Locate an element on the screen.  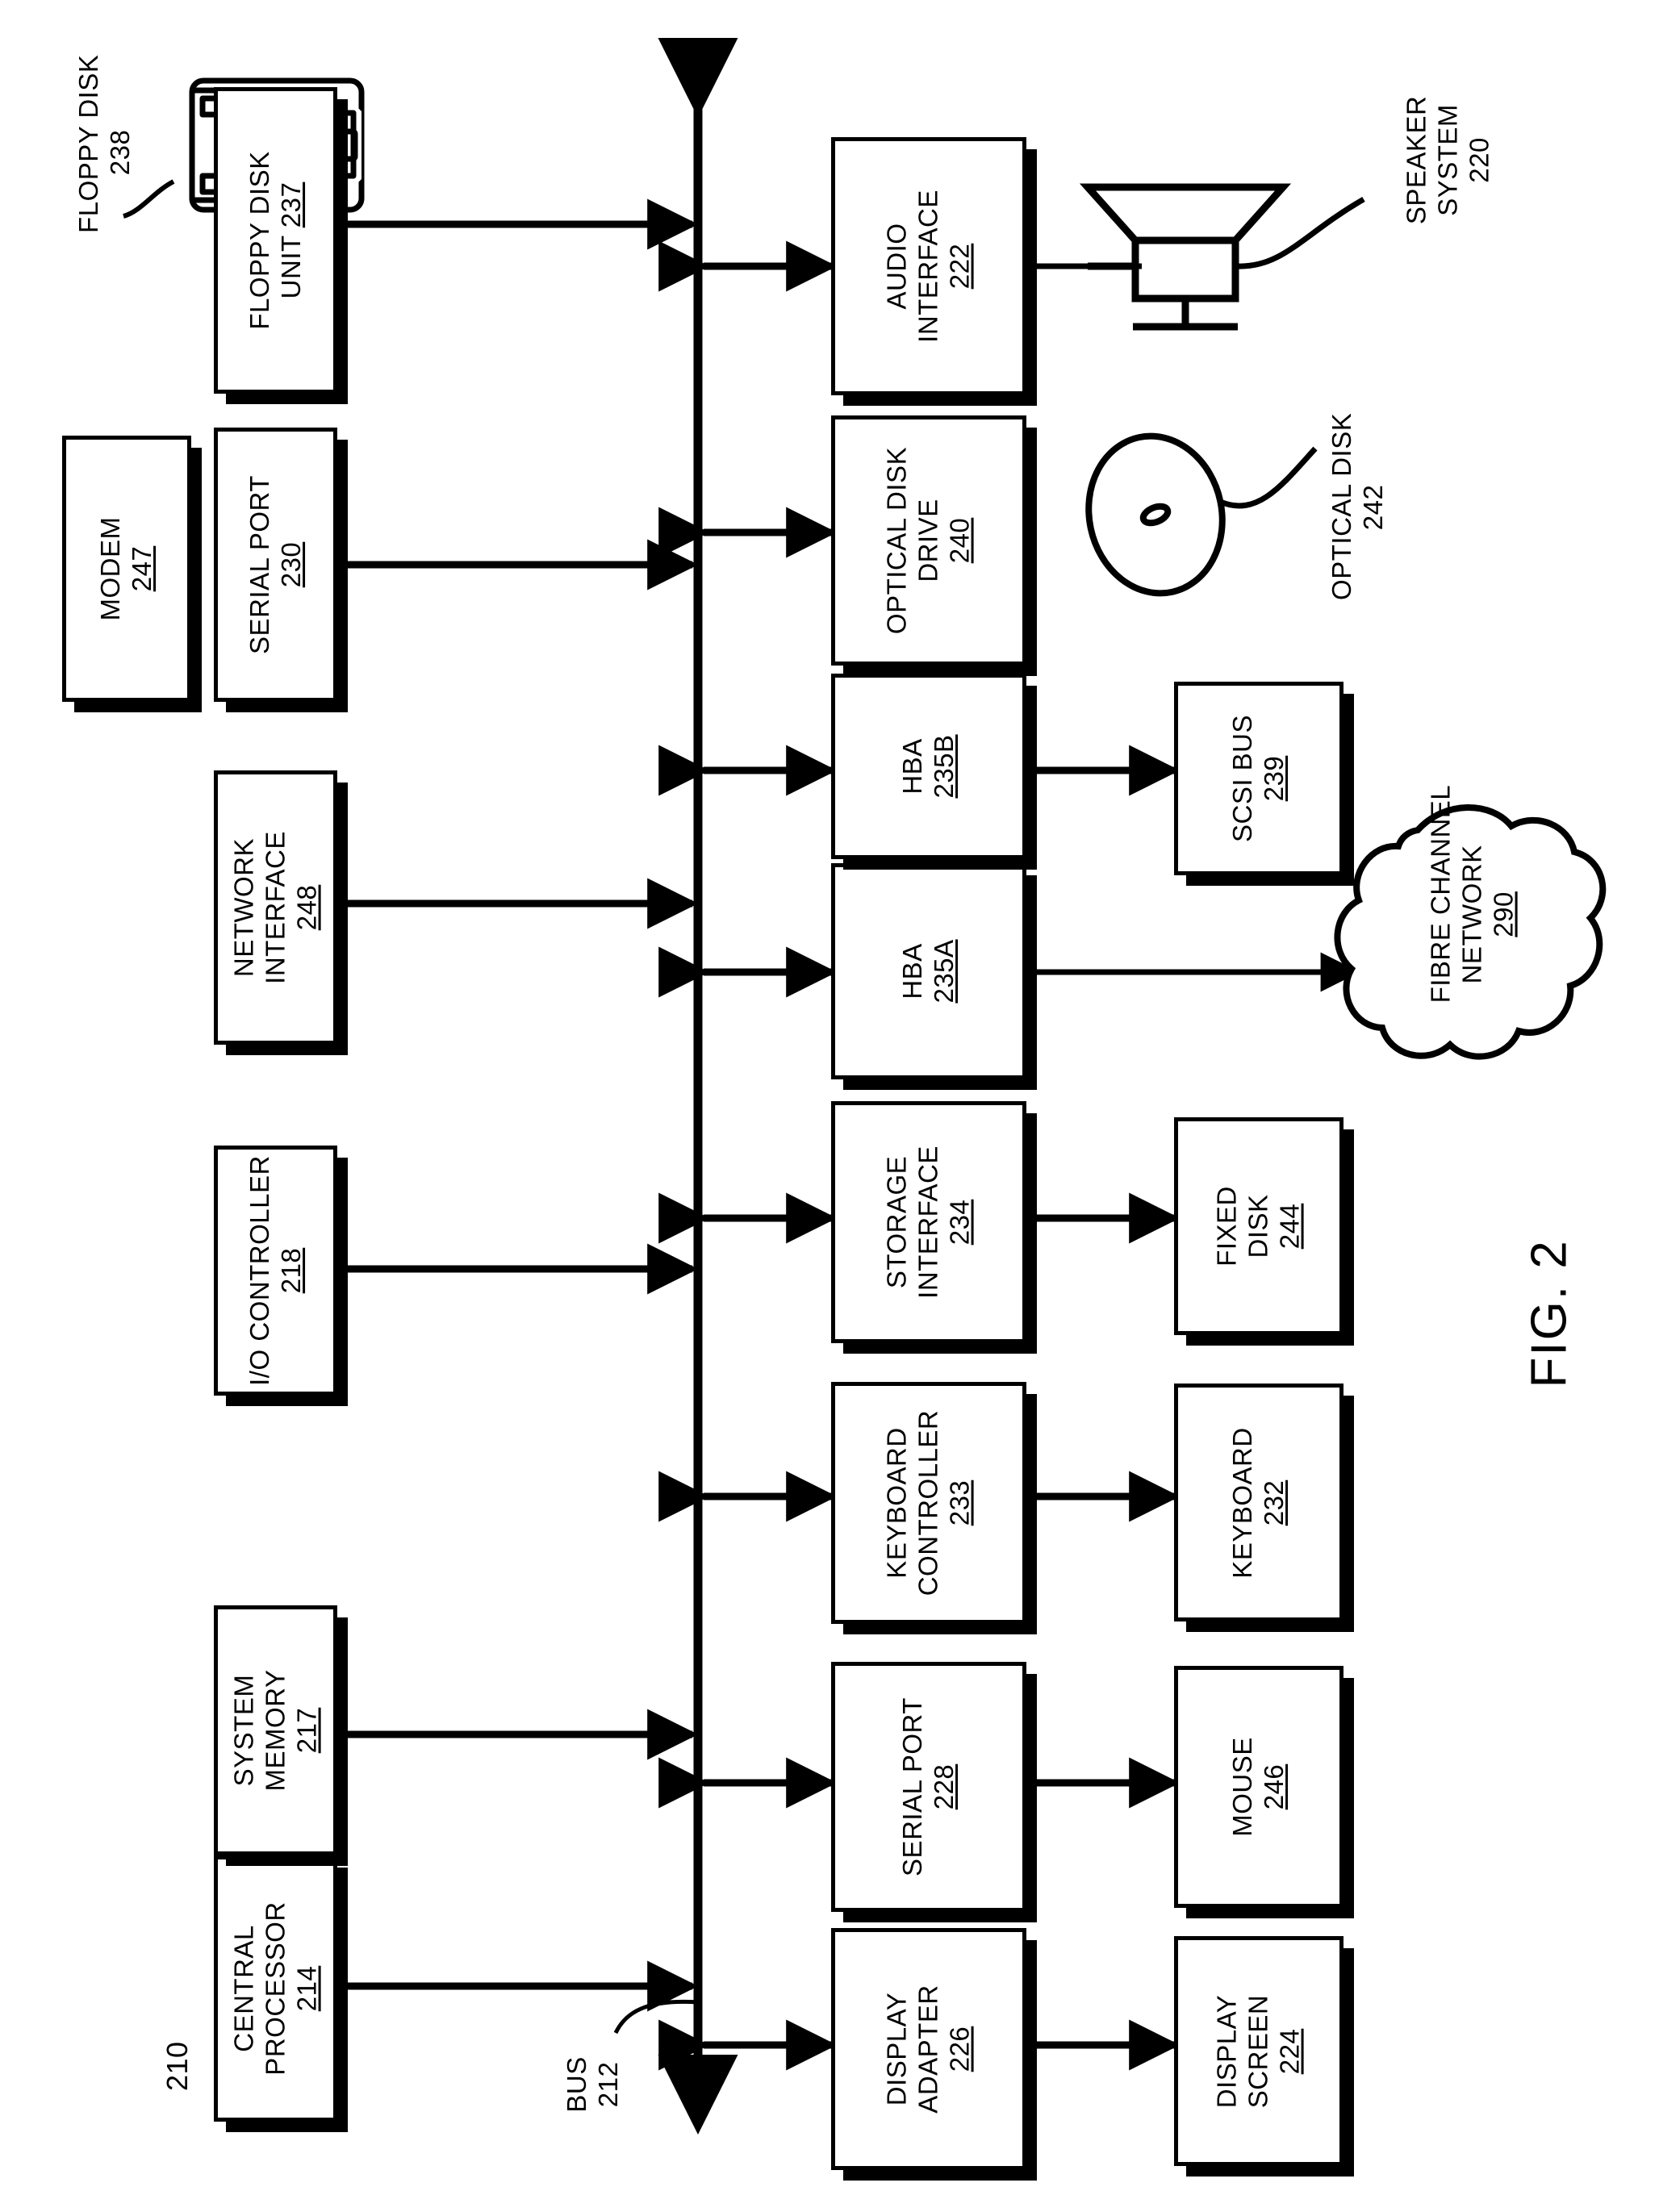
box-hba-235a: HBA 235A is located at coordinates (929, 971).